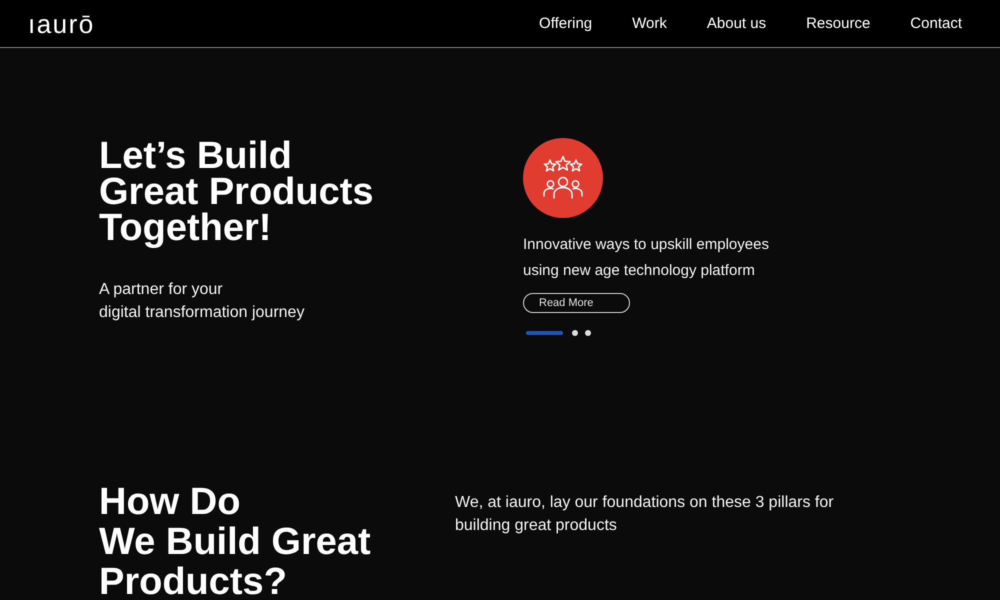 The image size is (1000, 600). Describe the element at coordinates (838, 23) in the screenshot. I see `nav-link: Resource` at that location.